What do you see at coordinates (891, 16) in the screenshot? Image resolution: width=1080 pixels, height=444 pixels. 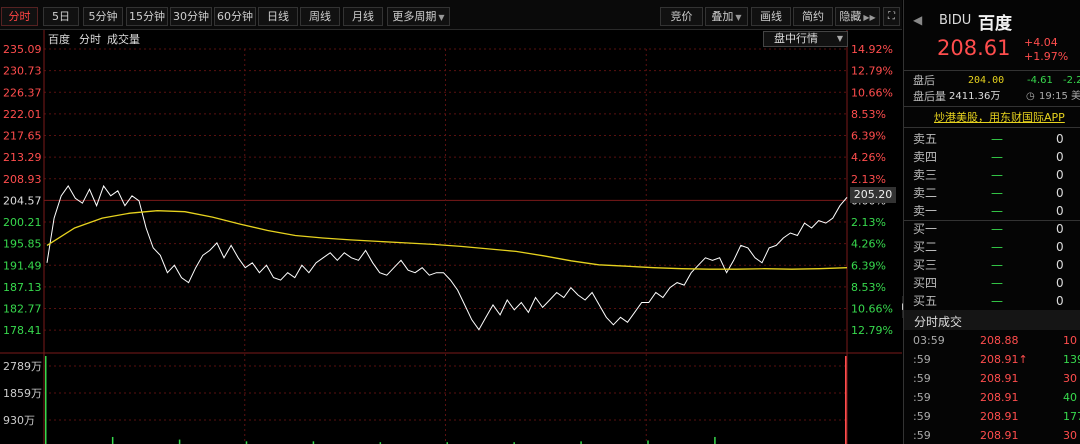 I see `fullscreen-icon: ⛶` at bounding box center [891, 16].